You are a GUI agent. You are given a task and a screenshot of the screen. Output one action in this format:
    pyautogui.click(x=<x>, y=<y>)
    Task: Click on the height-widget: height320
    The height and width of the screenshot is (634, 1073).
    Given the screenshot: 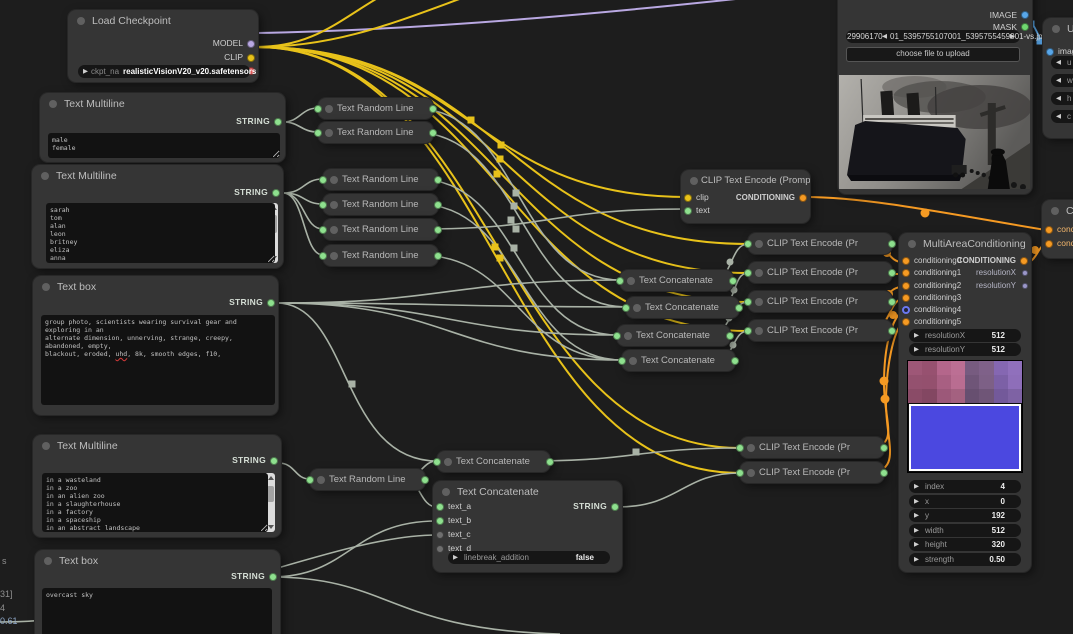 What is the action you would take?
    pyautogui.click(x=965, y=544)
    